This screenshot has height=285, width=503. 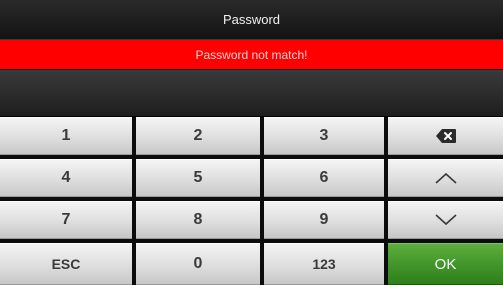 I want to click on screen-title: Password, so click(x=251, y=19).